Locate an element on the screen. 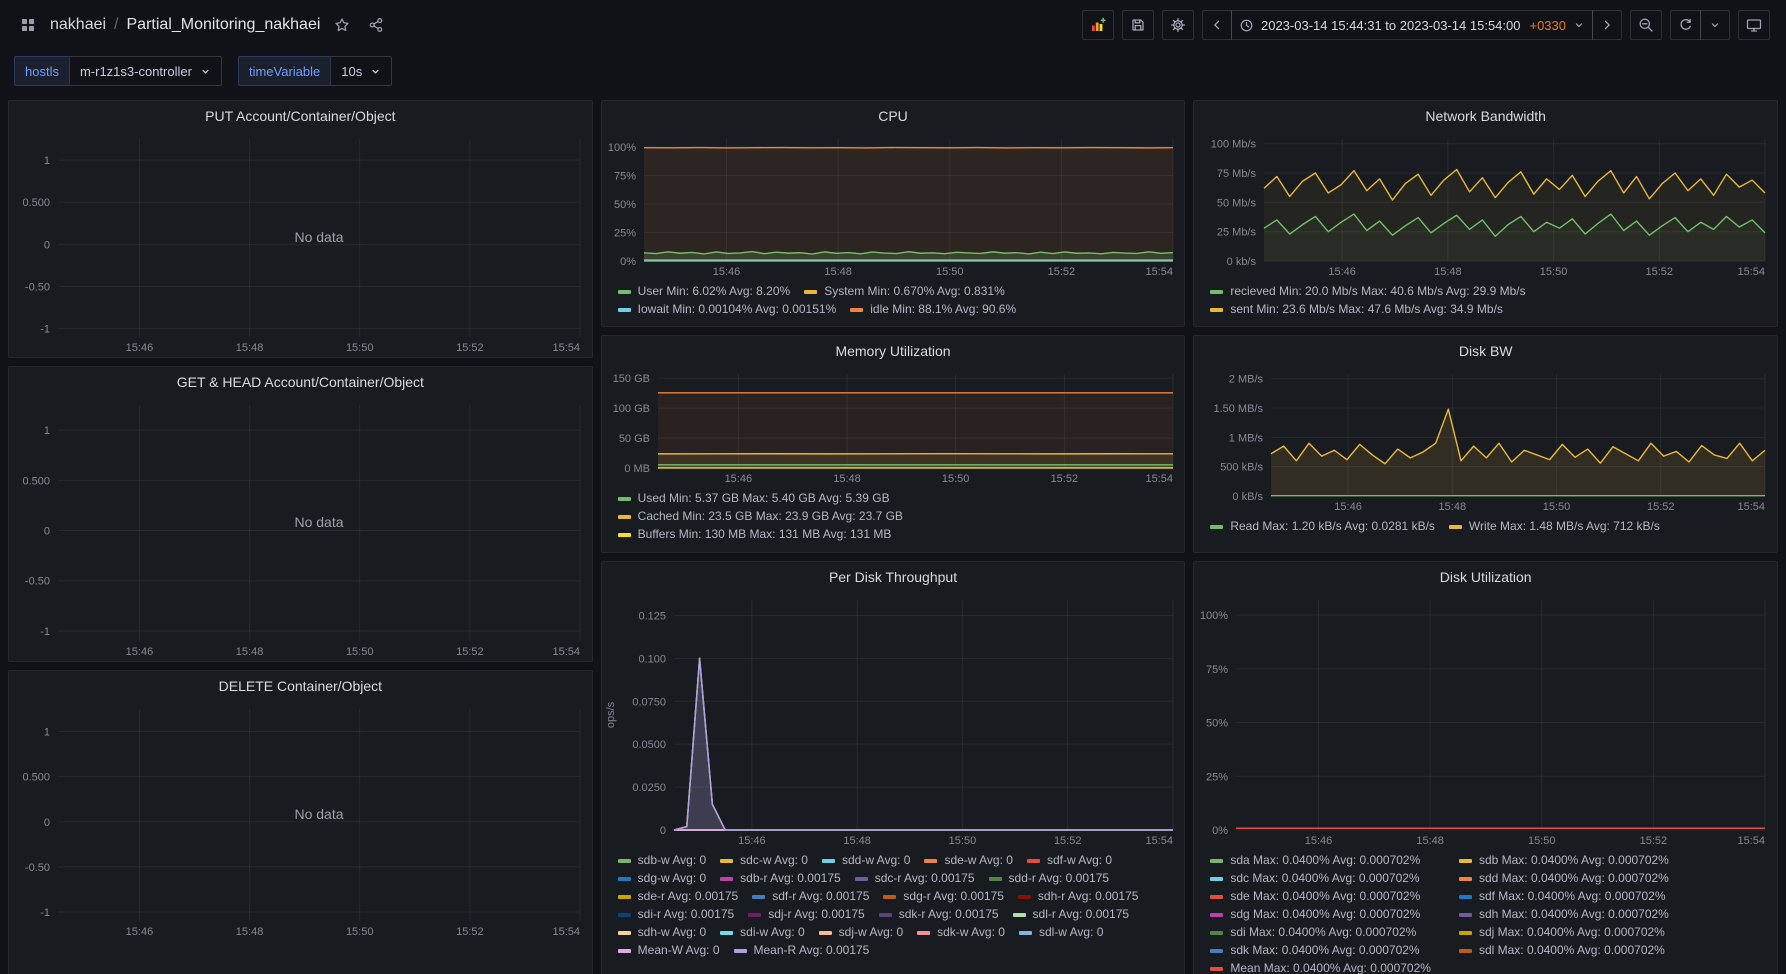 The height and width of the screenshot is (974, 1786). svg-text: 0.500 is located at coordinates (36, 778).